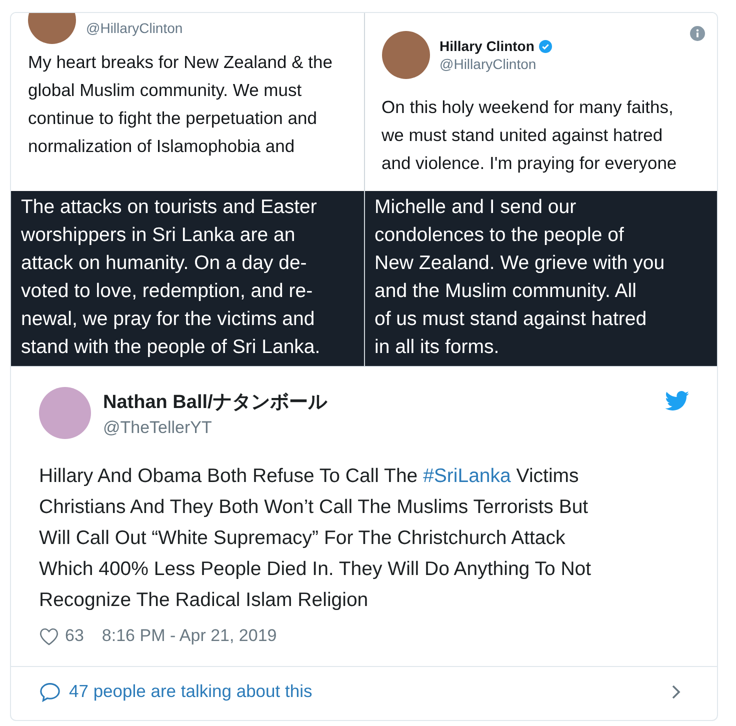  What do you see at coordinates (406, 55) in the screenshot?
I see `avatar-photo` at bounding box center [406, 55].